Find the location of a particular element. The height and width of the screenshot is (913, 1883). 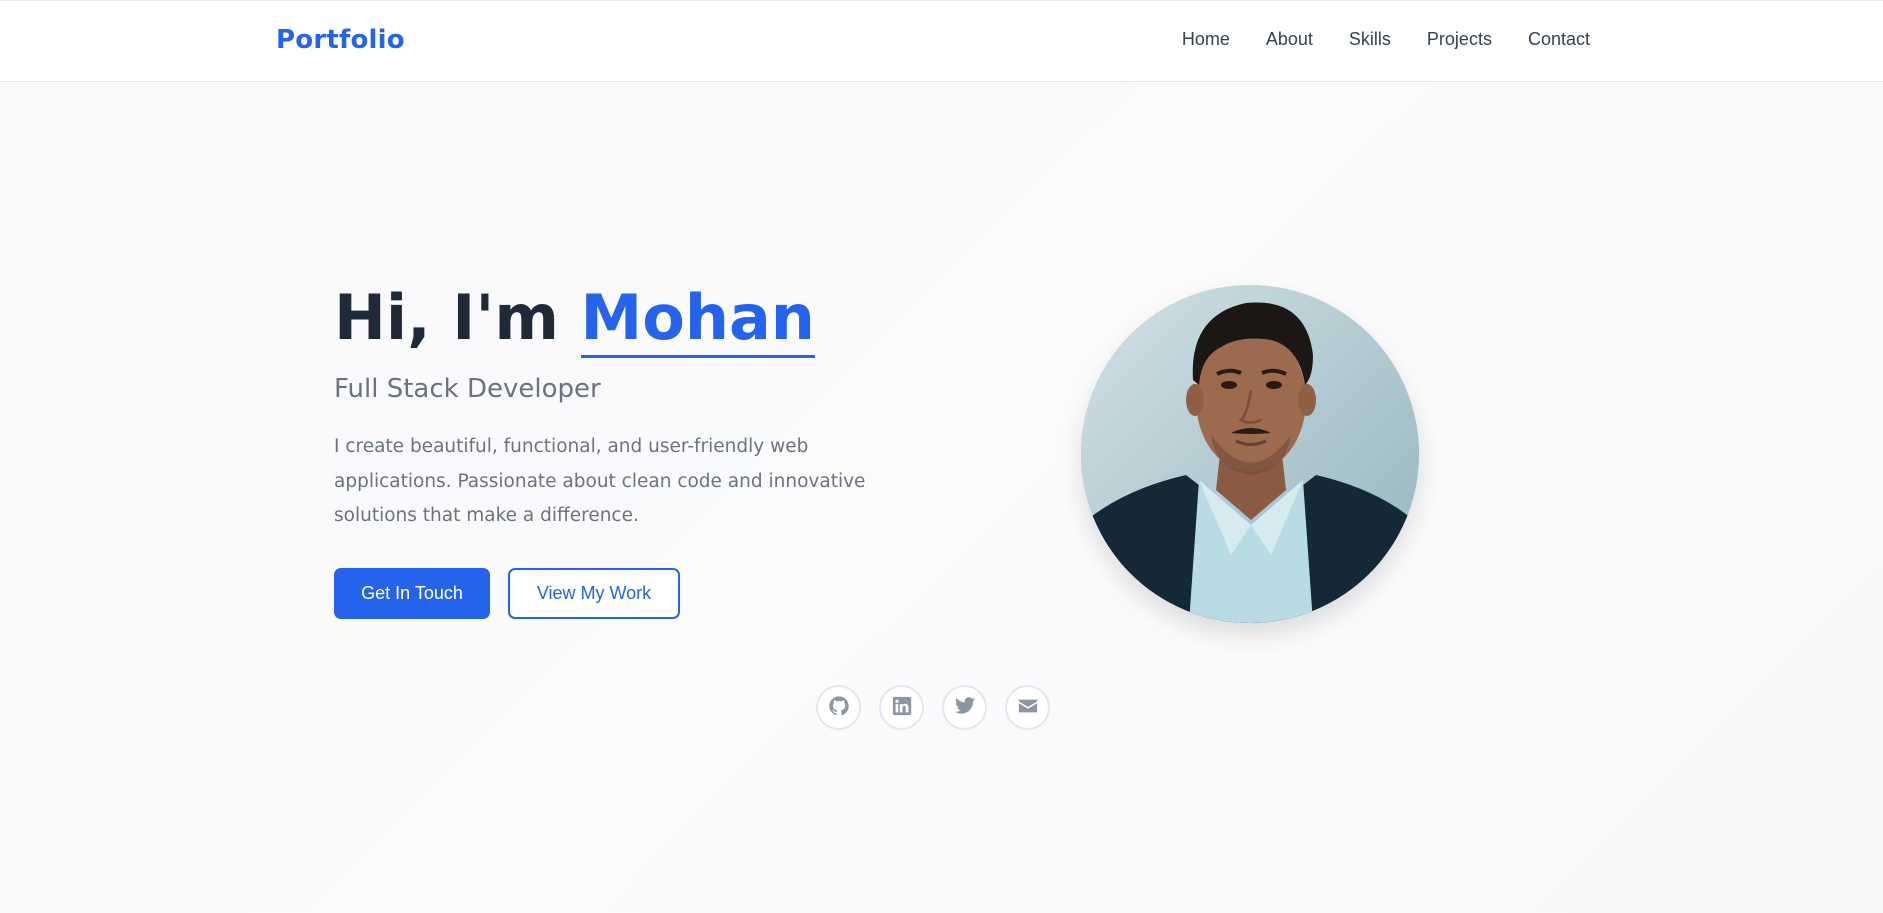

hero-actions: Get In Touch View My Work is located at coordinates (614, 593).